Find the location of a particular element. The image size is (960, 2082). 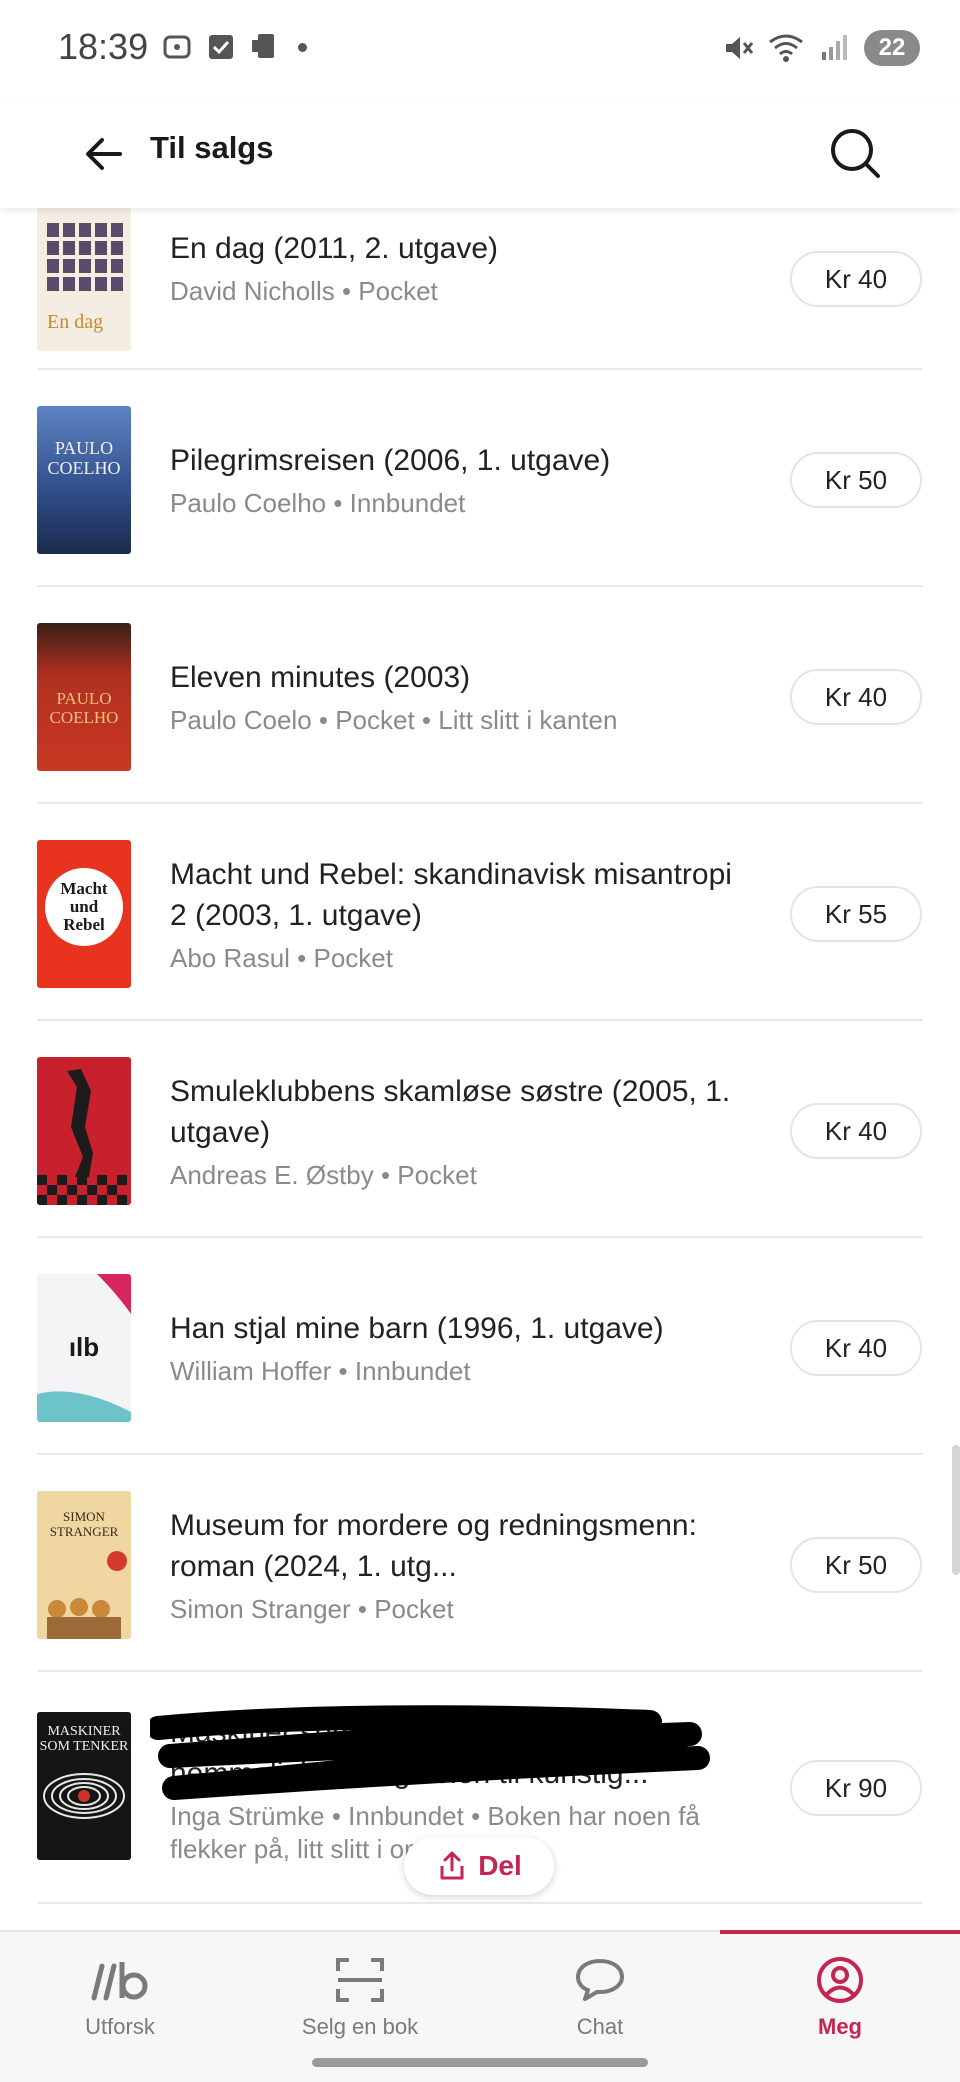

explore-logo-icon is located at coordinates (120, 1980).